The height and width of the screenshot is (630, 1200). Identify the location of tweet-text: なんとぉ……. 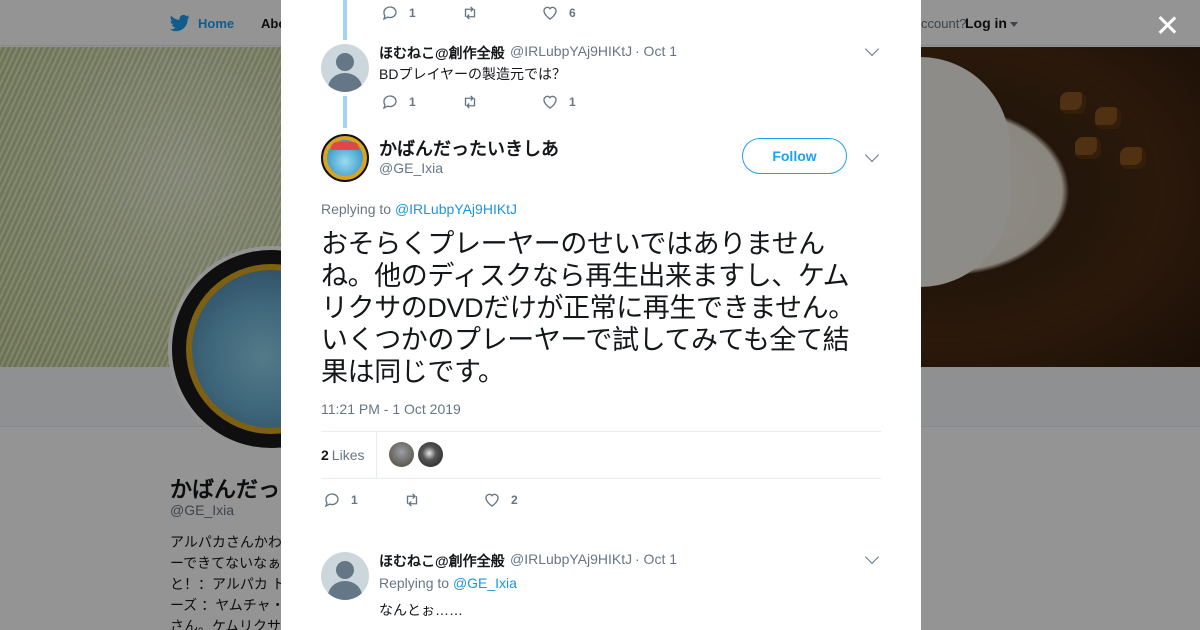
(421, 610).